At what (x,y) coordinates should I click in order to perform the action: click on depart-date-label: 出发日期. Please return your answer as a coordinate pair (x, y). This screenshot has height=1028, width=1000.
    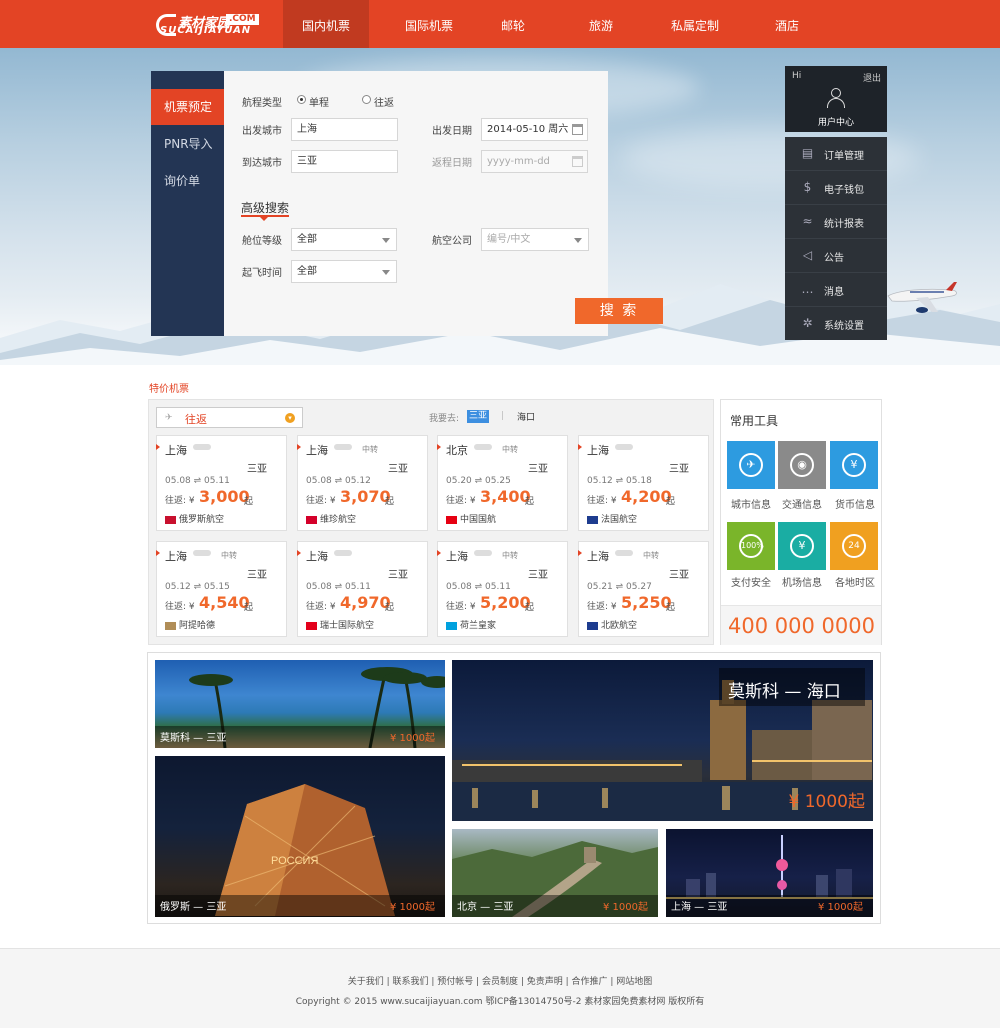
    Looking at the image, I should click on (452, 131).